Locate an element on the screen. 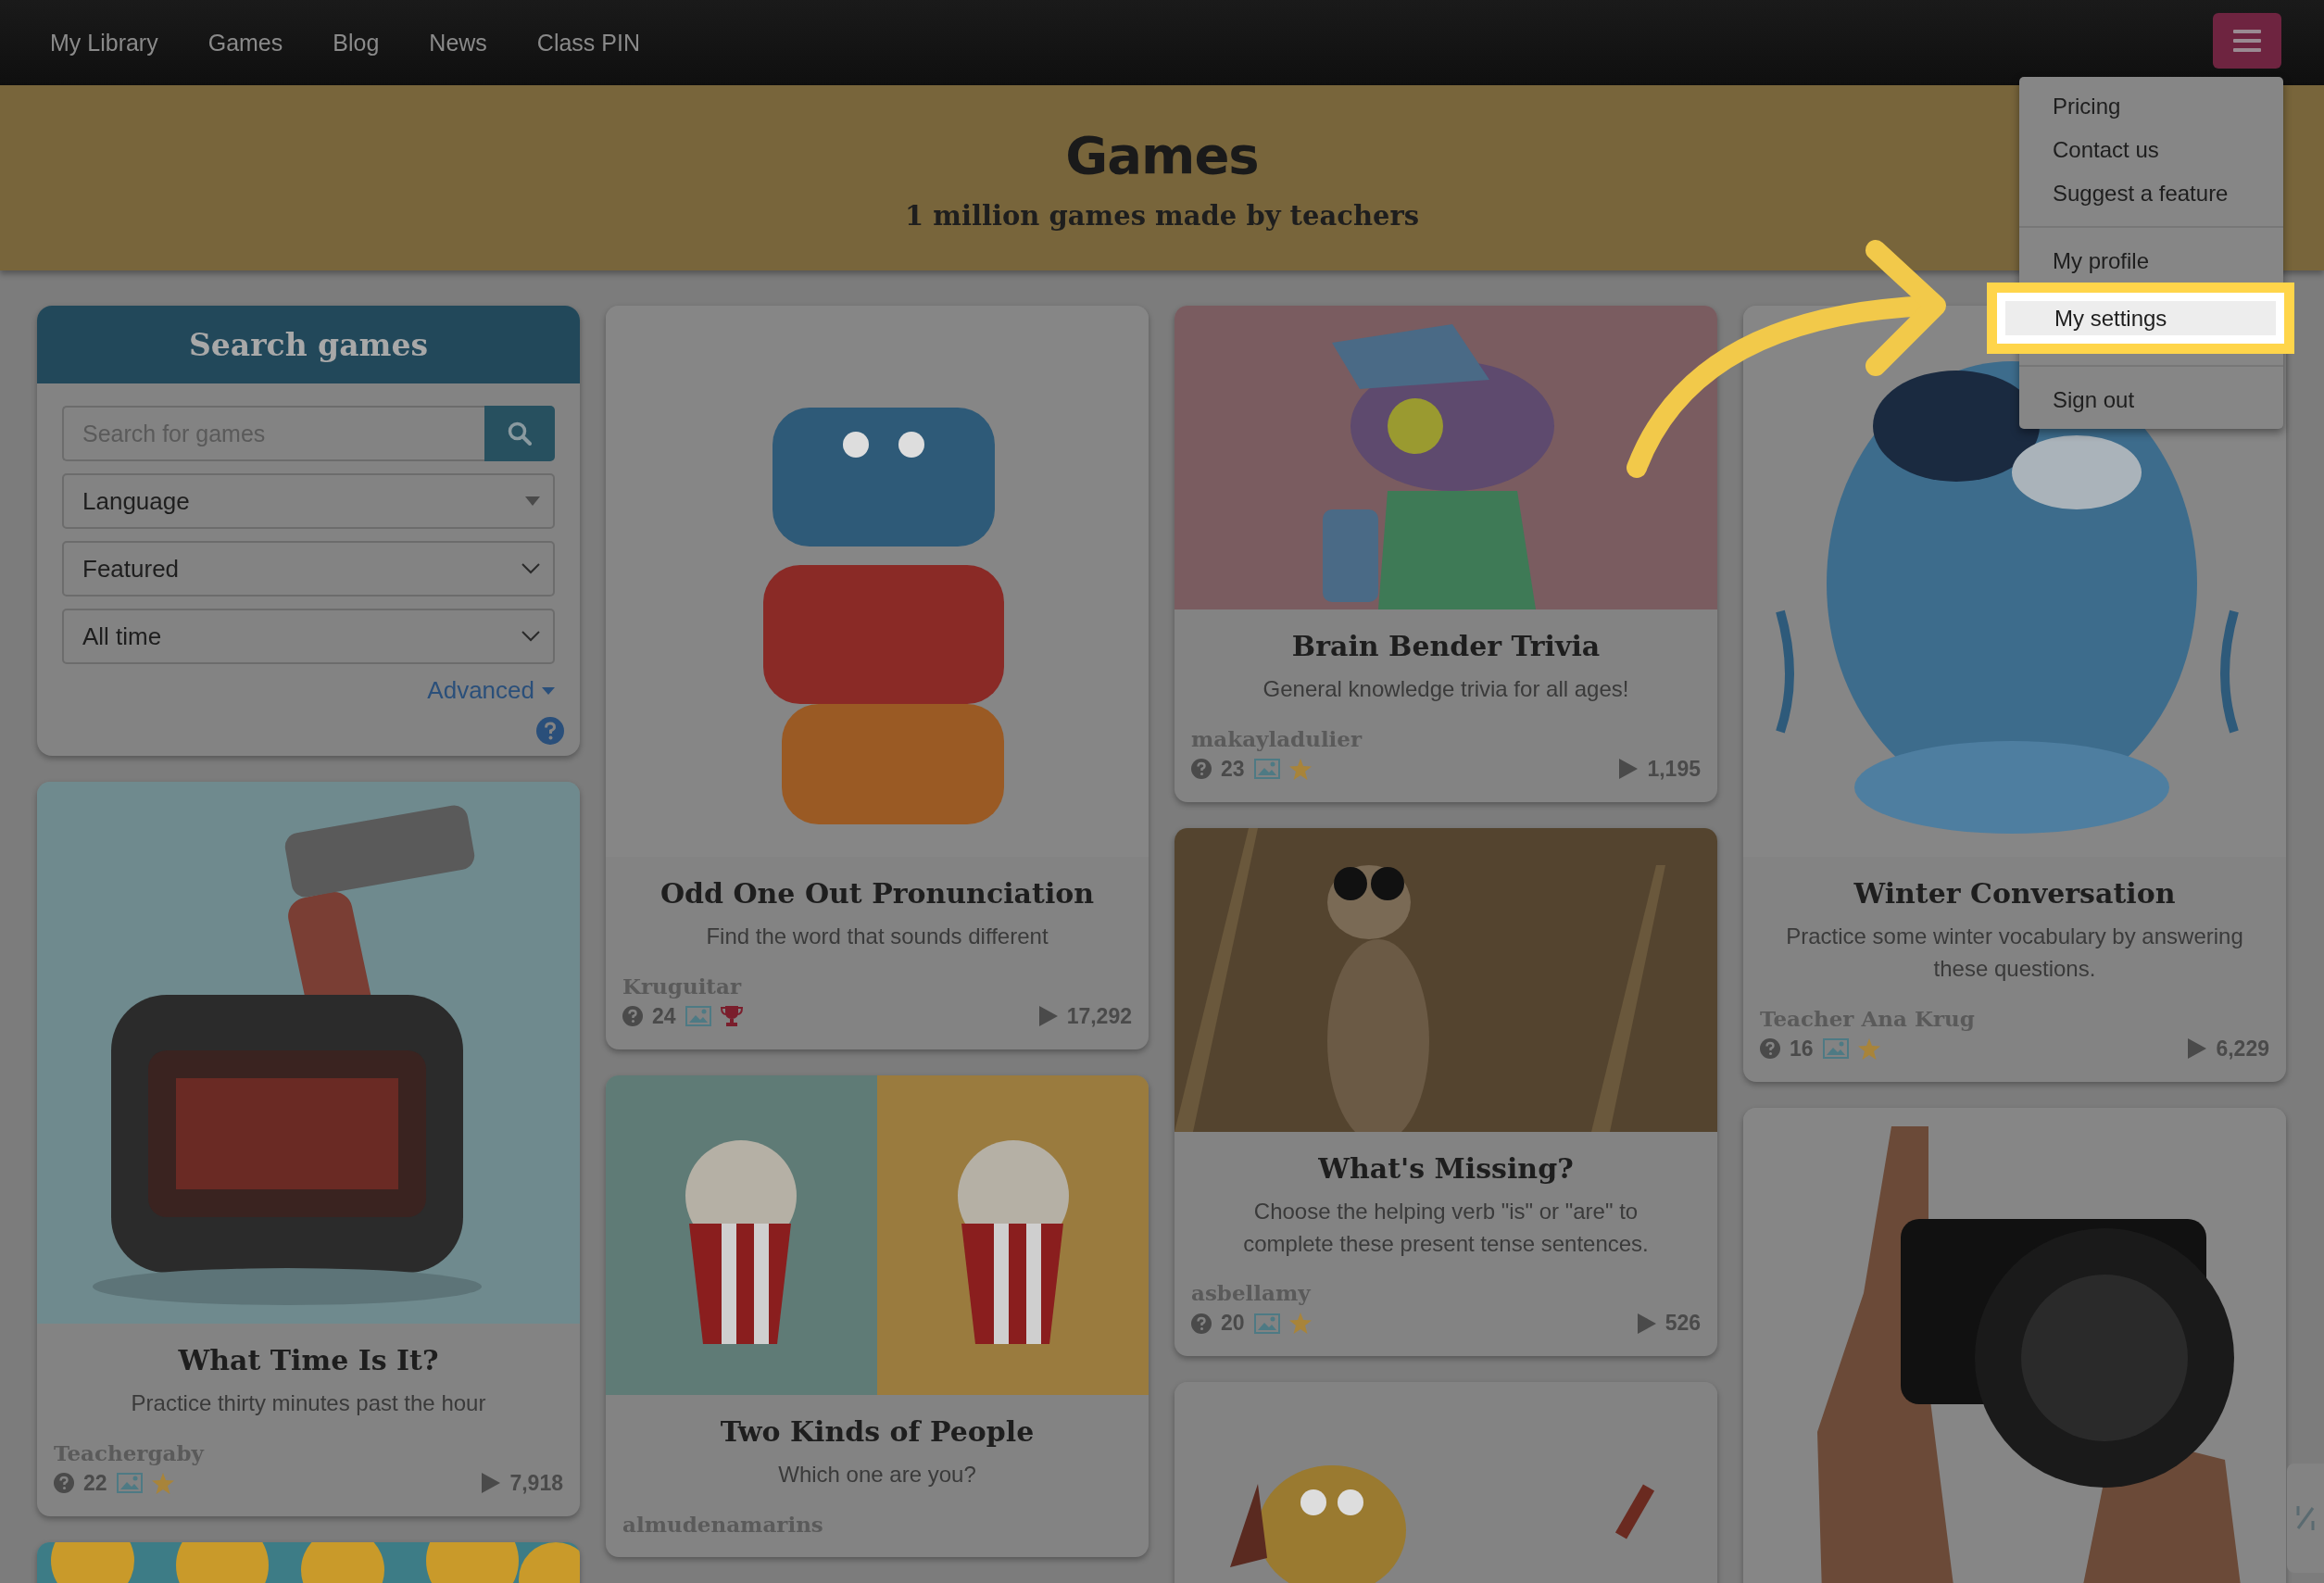 The width and height of the screenshot is (2324, 1583). game-title: Two Kinds of People is located at coordinates (878, 1431).